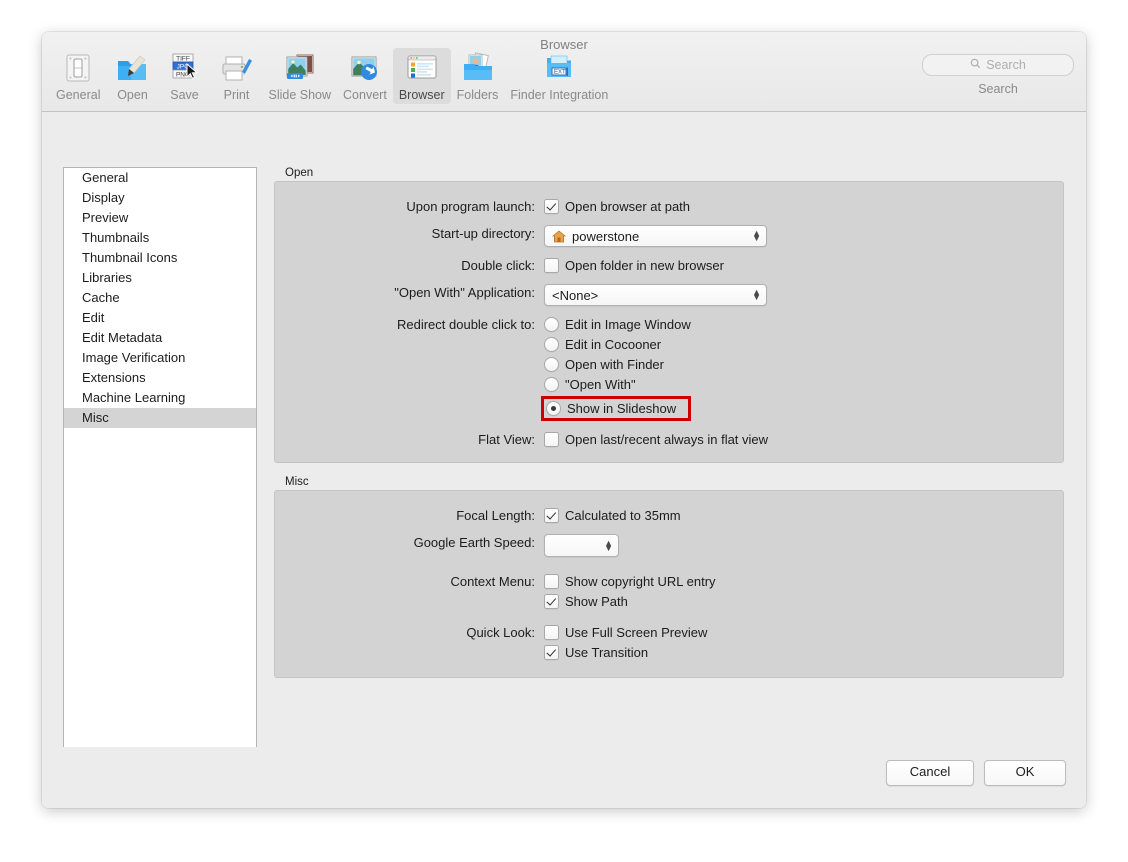 The width and height of the screenshot is (1128, 862). I want to click on quick-look-use-transition: Use Transition, so click(625, 652).